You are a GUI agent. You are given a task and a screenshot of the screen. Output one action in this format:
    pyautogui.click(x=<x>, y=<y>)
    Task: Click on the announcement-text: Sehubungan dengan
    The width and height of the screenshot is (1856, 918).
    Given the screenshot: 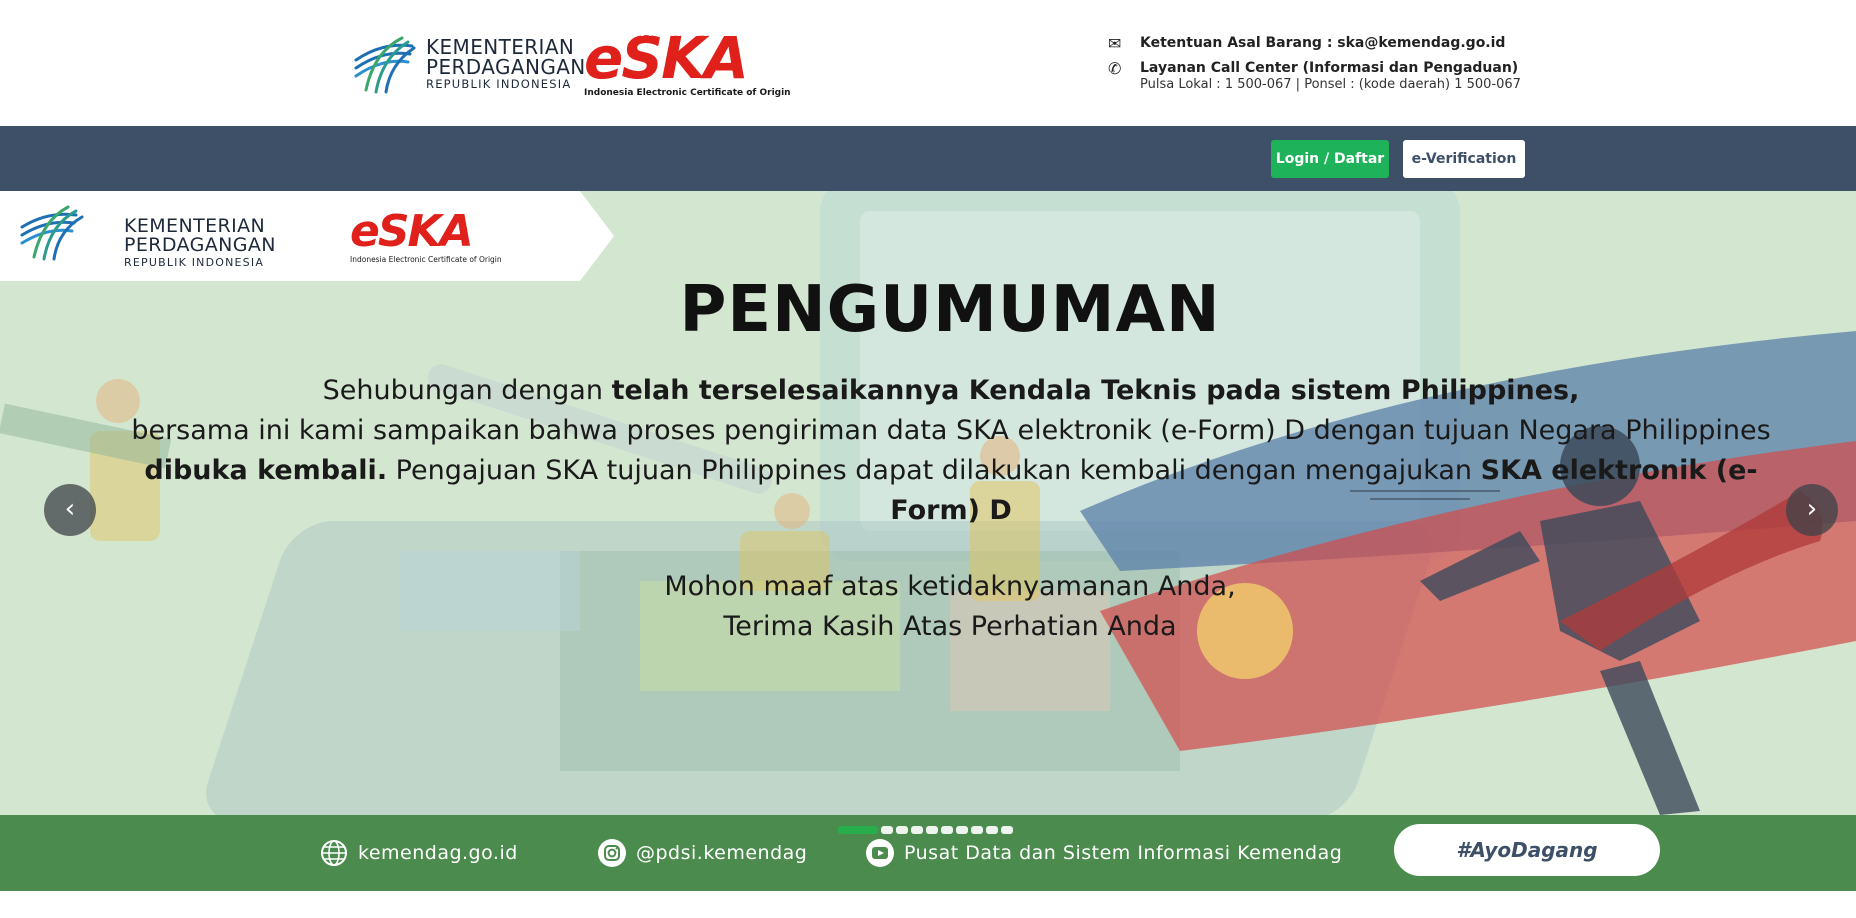 What is the action you would take?
    pyautogui.click(x=467, y=390)
    